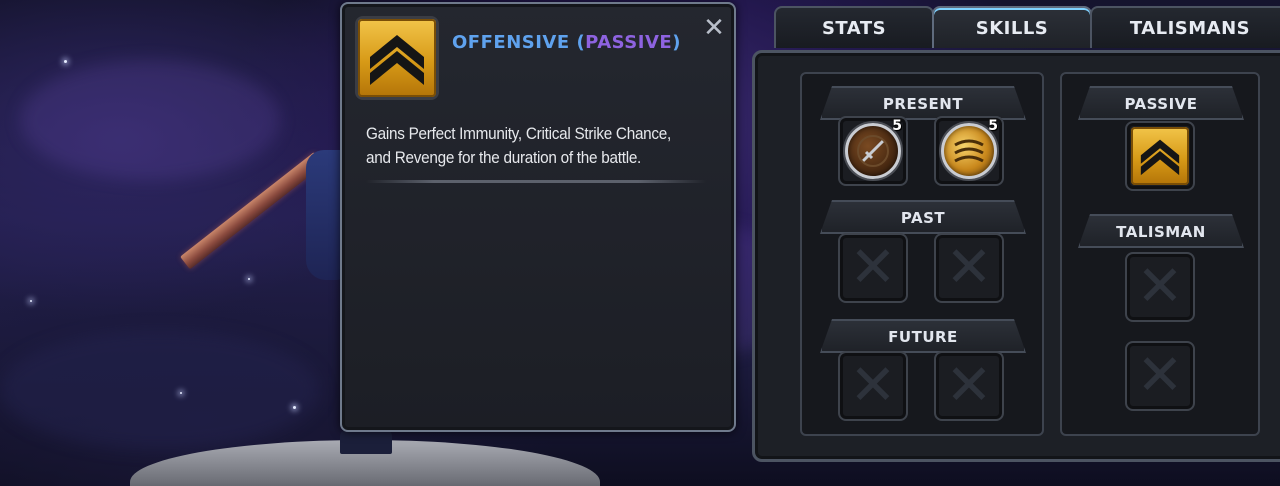 The width and height of the screenshot is (1280, 486). I want to click on future-header: FUTURE, so click(923, 336).